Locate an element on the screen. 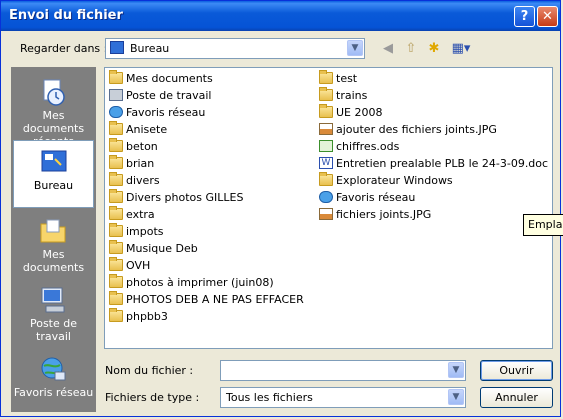 This screenshot has width=563, height=419. spreadsheet-file-icon is located at coordinates (326, 146).